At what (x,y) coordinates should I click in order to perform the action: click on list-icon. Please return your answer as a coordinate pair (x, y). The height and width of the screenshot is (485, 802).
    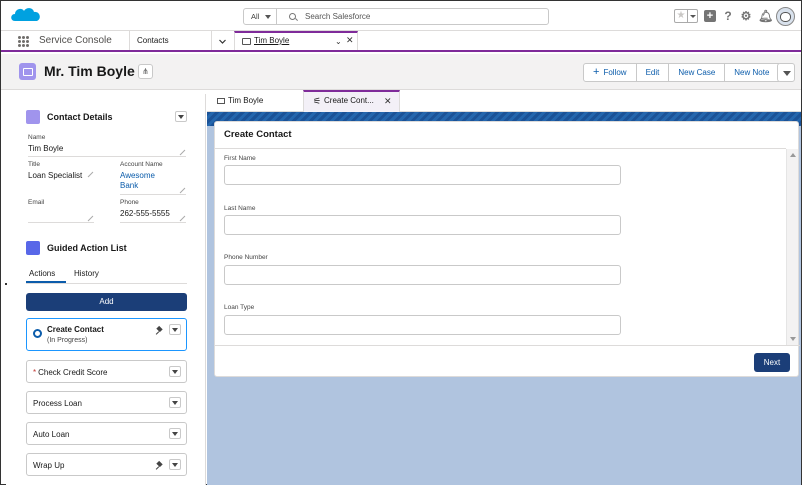
    Looking at the image, I should click on (33, 248).